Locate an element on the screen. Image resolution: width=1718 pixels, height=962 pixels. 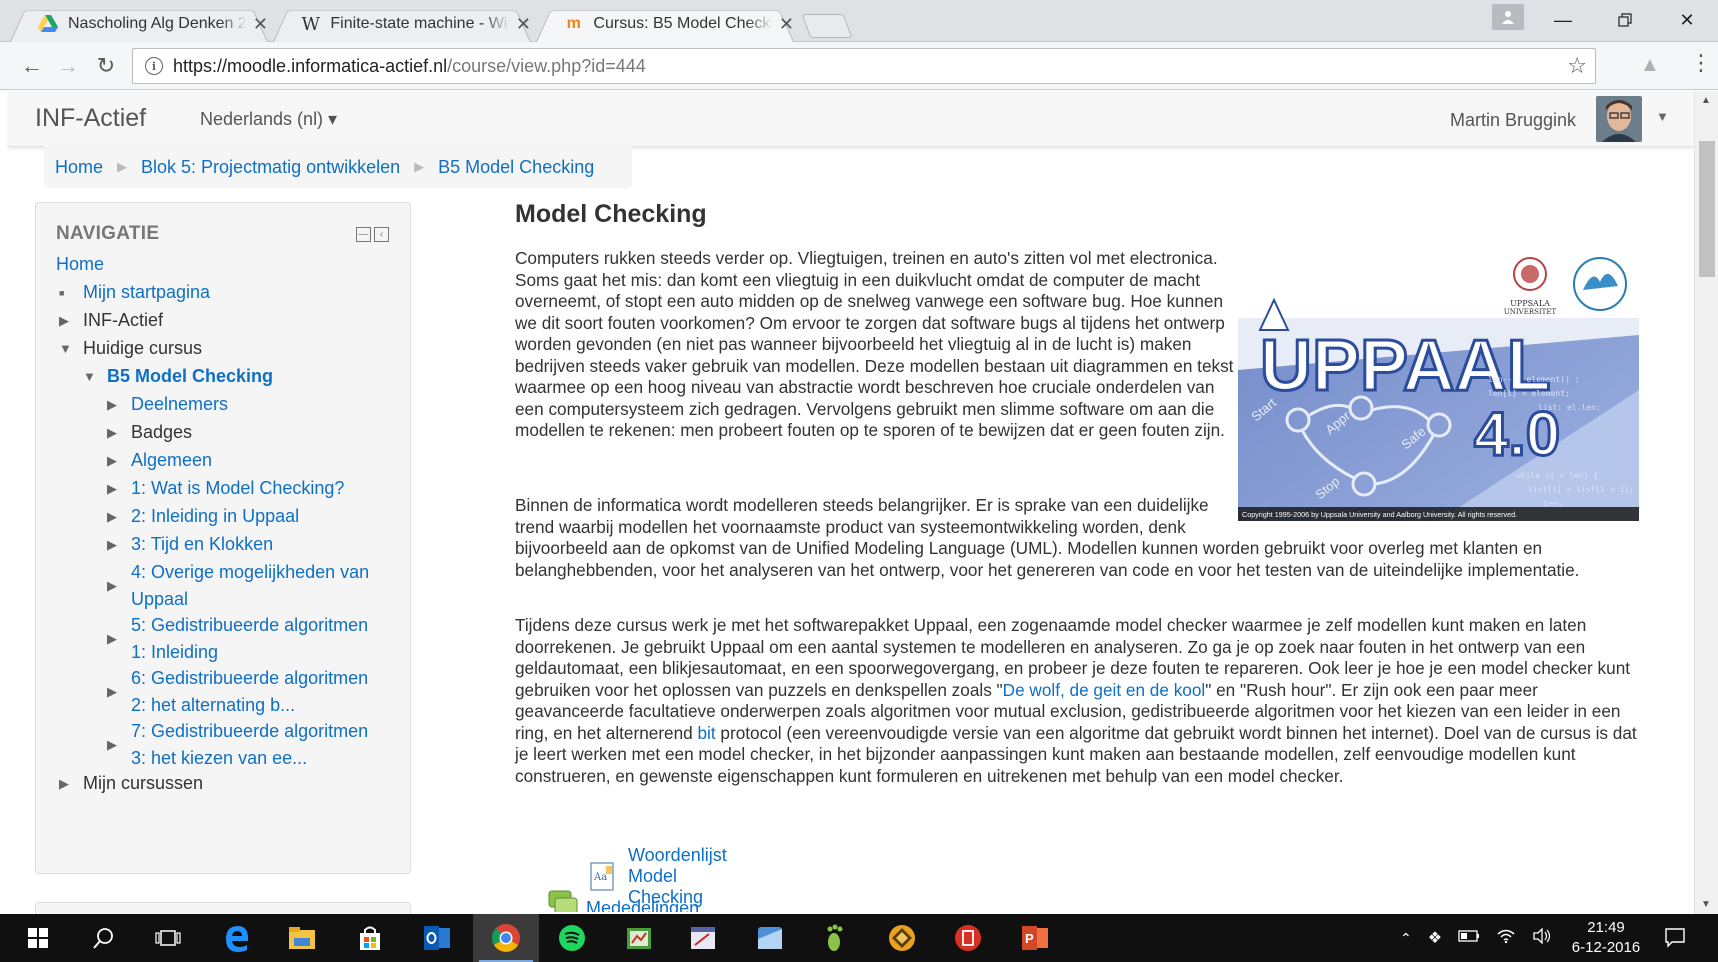
task-view-icon is located at coordinates (168, 938).